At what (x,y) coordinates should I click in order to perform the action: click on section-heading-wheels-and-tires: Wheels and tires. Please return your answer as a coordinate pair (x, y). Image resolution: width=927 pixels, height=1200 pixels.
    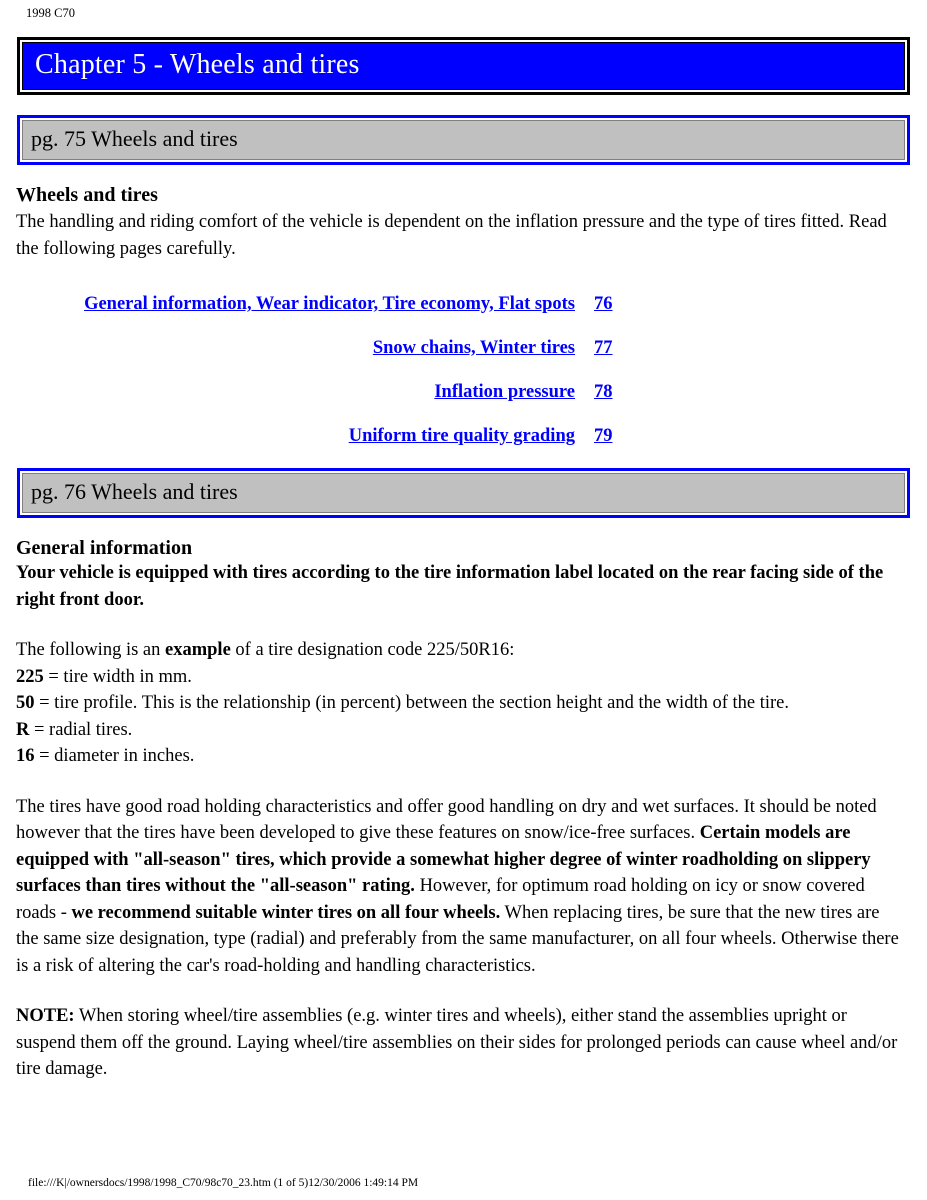
    Looking at the image, I should click on (87, 195).